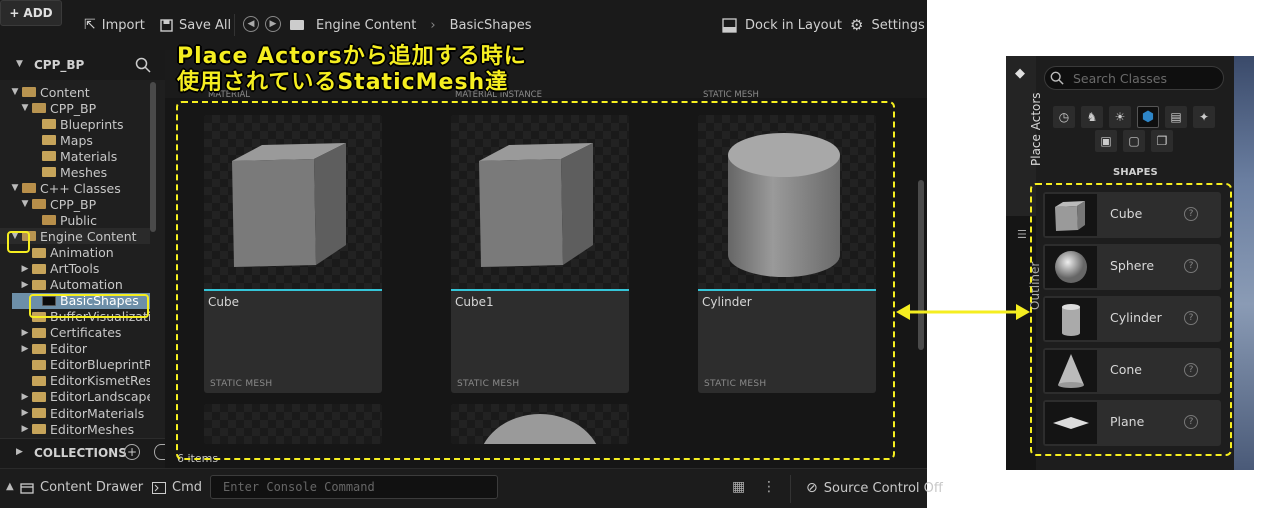 The image size is (1274, 508). I want to click on shapes-icon: ⬢, so click(1148, 117).